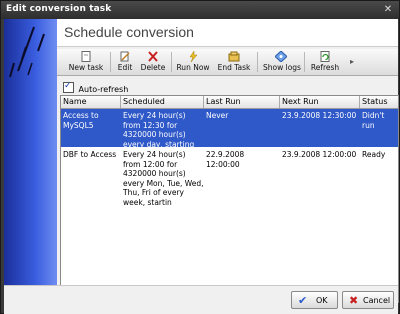 The width and height of the screenshot is (400, 314). Describe the element at coordinates (193, 56) in the screenshot. I see `lightning-icon` at that location.